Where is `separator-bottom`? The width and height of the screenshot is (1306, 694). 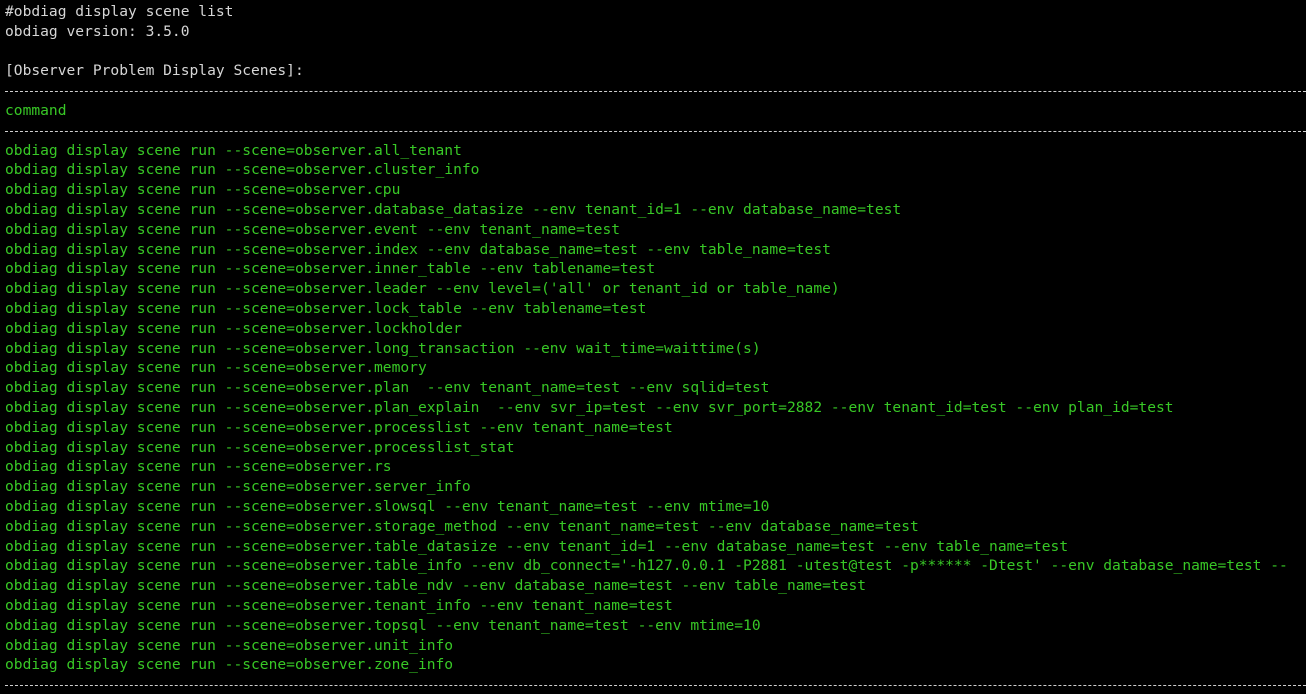 separator-bottom is located at coordinates (655, 684).